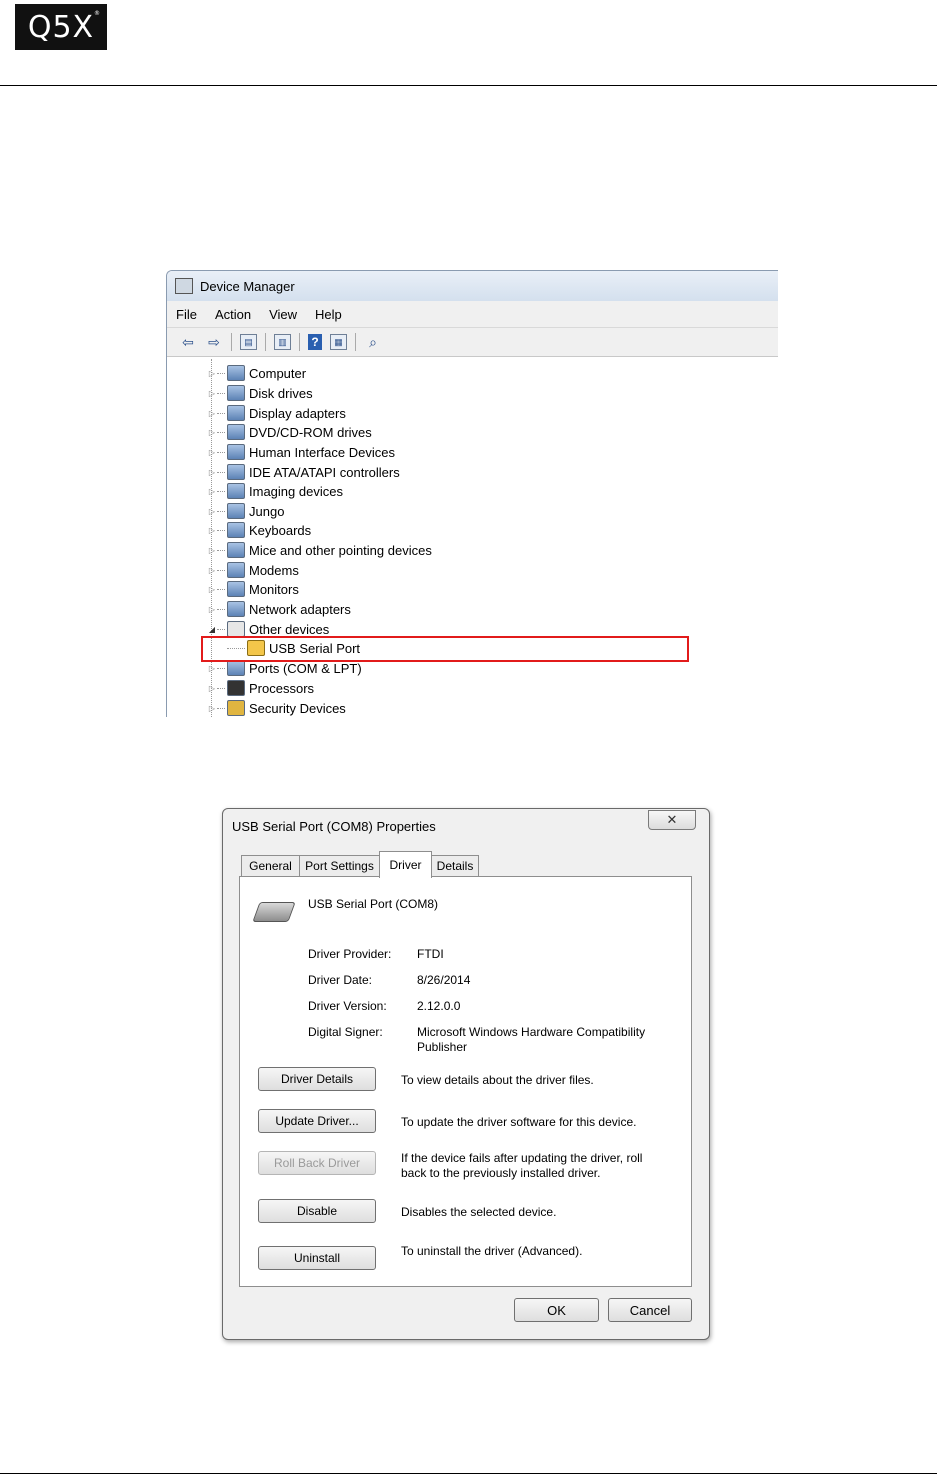 The width and height of the screenshot is (937, 1476). What do you see at coordinates (297, 413) in the screenshot?
I see `tree-item-label: Display adapters` at bounding box center [297, 413].